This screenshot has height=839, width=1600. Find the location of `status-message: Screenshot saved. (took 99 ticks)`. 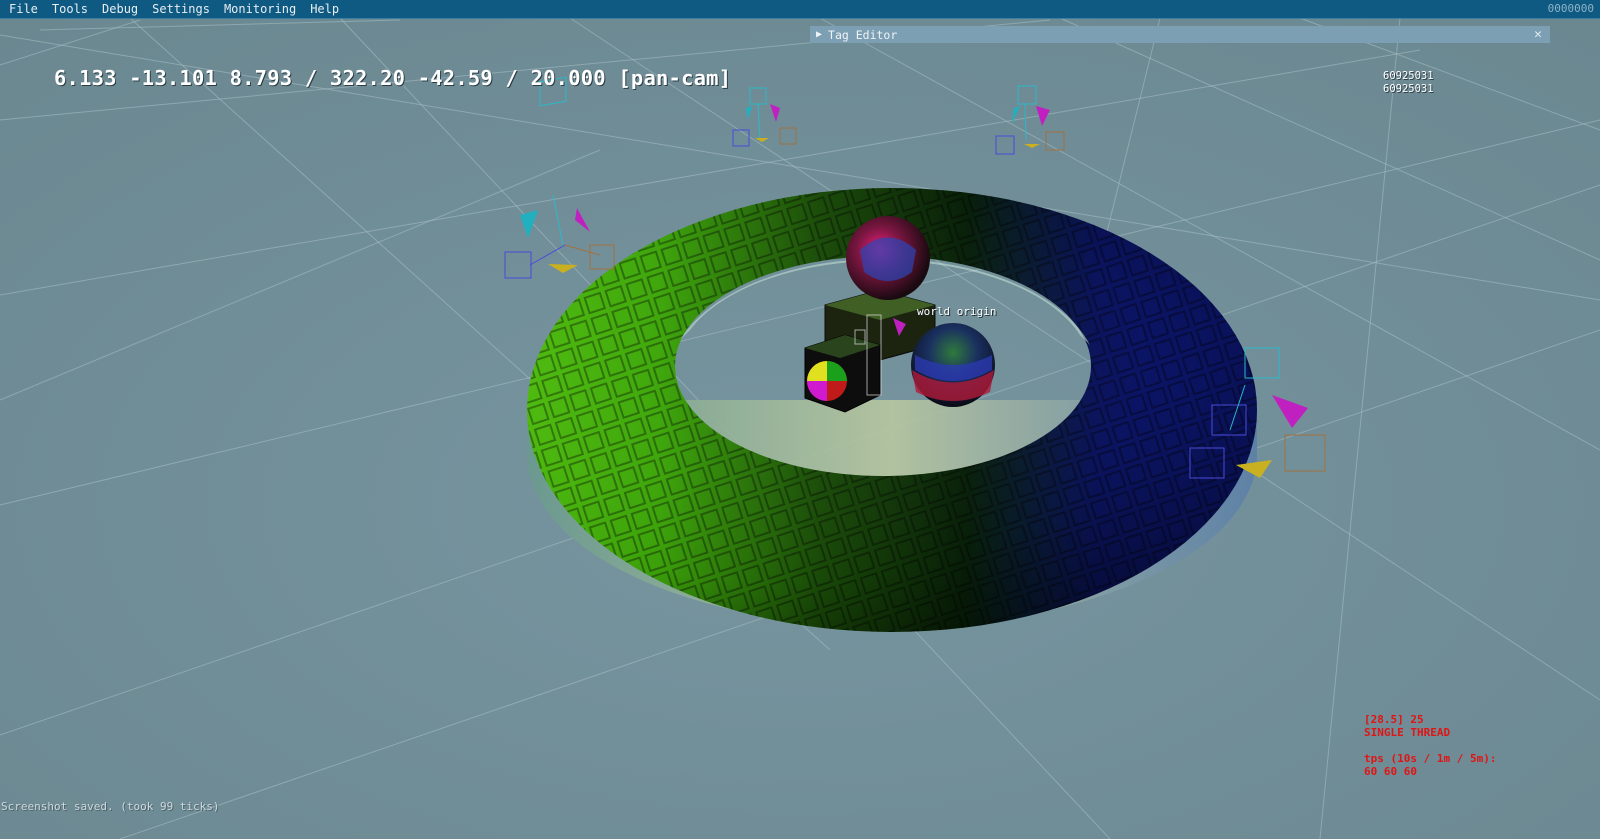

status-message: Screenshot saved. (took 99 ticks) is located at coordinates (110, 806).